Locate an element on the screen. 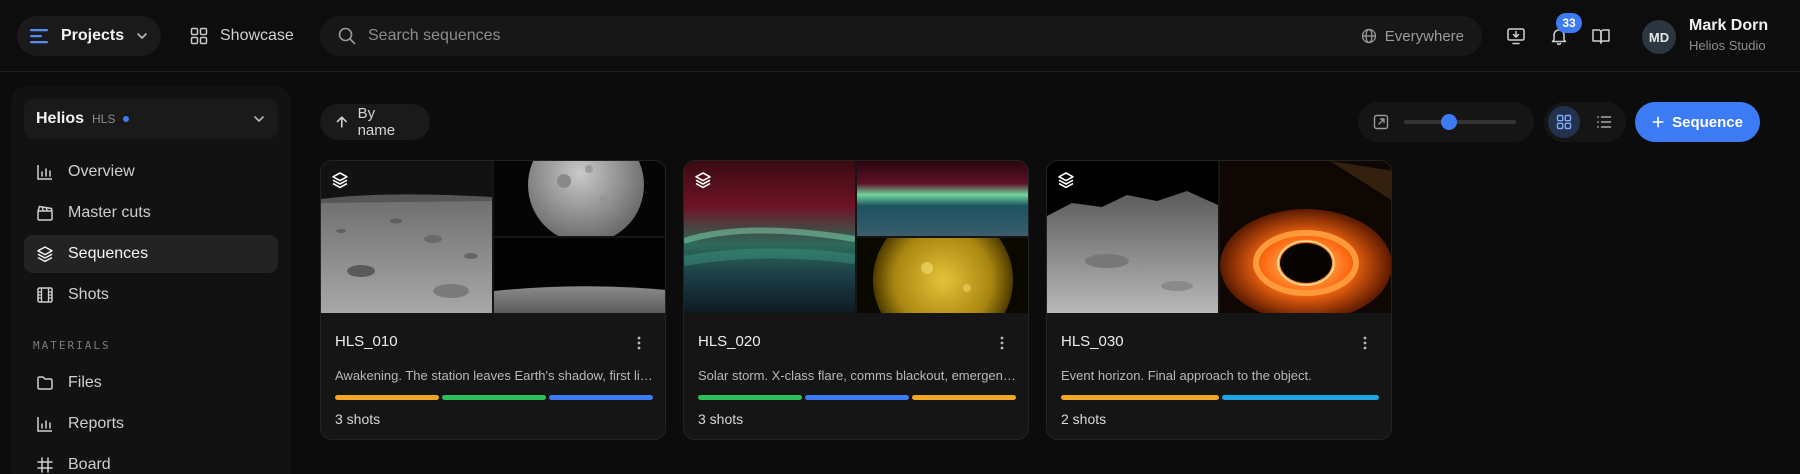  globe-icon is located at coordinates (1368, 36).